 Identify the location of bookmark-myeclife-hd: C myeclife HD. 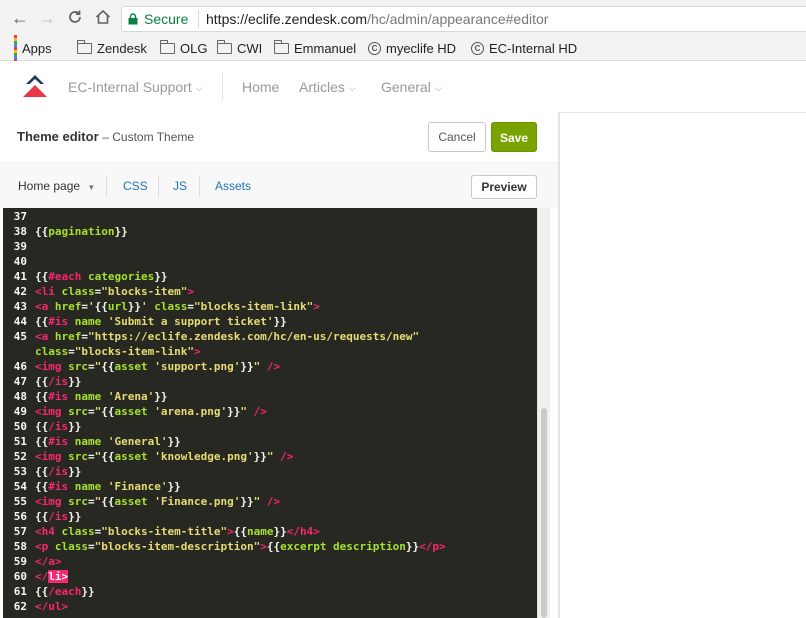
(412, 48).